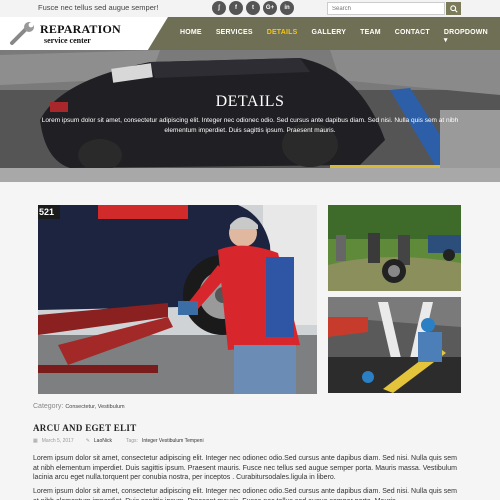 The width and height of the screenshot is (500, 500). What do you see at coordinates (219, 8) in the screenshot?
I see `rss-icon: ʃ` at bounding box center [219, 8].